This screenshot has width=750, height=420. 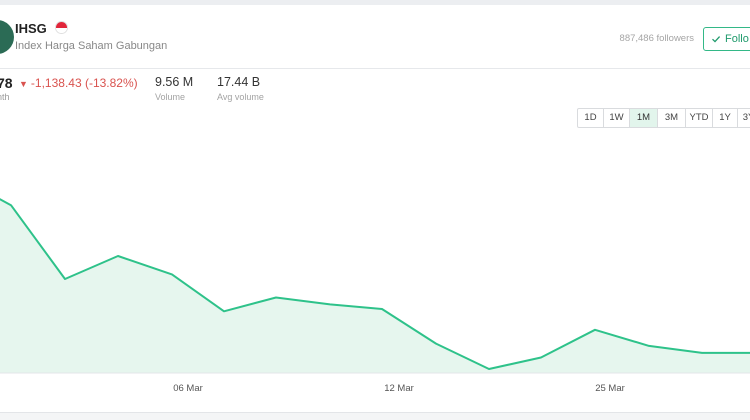 What do you see at coordinates (188, 388) in the screenshot?
I see `x-tick-label: 06 Mar` at bounding box center [188, 388].